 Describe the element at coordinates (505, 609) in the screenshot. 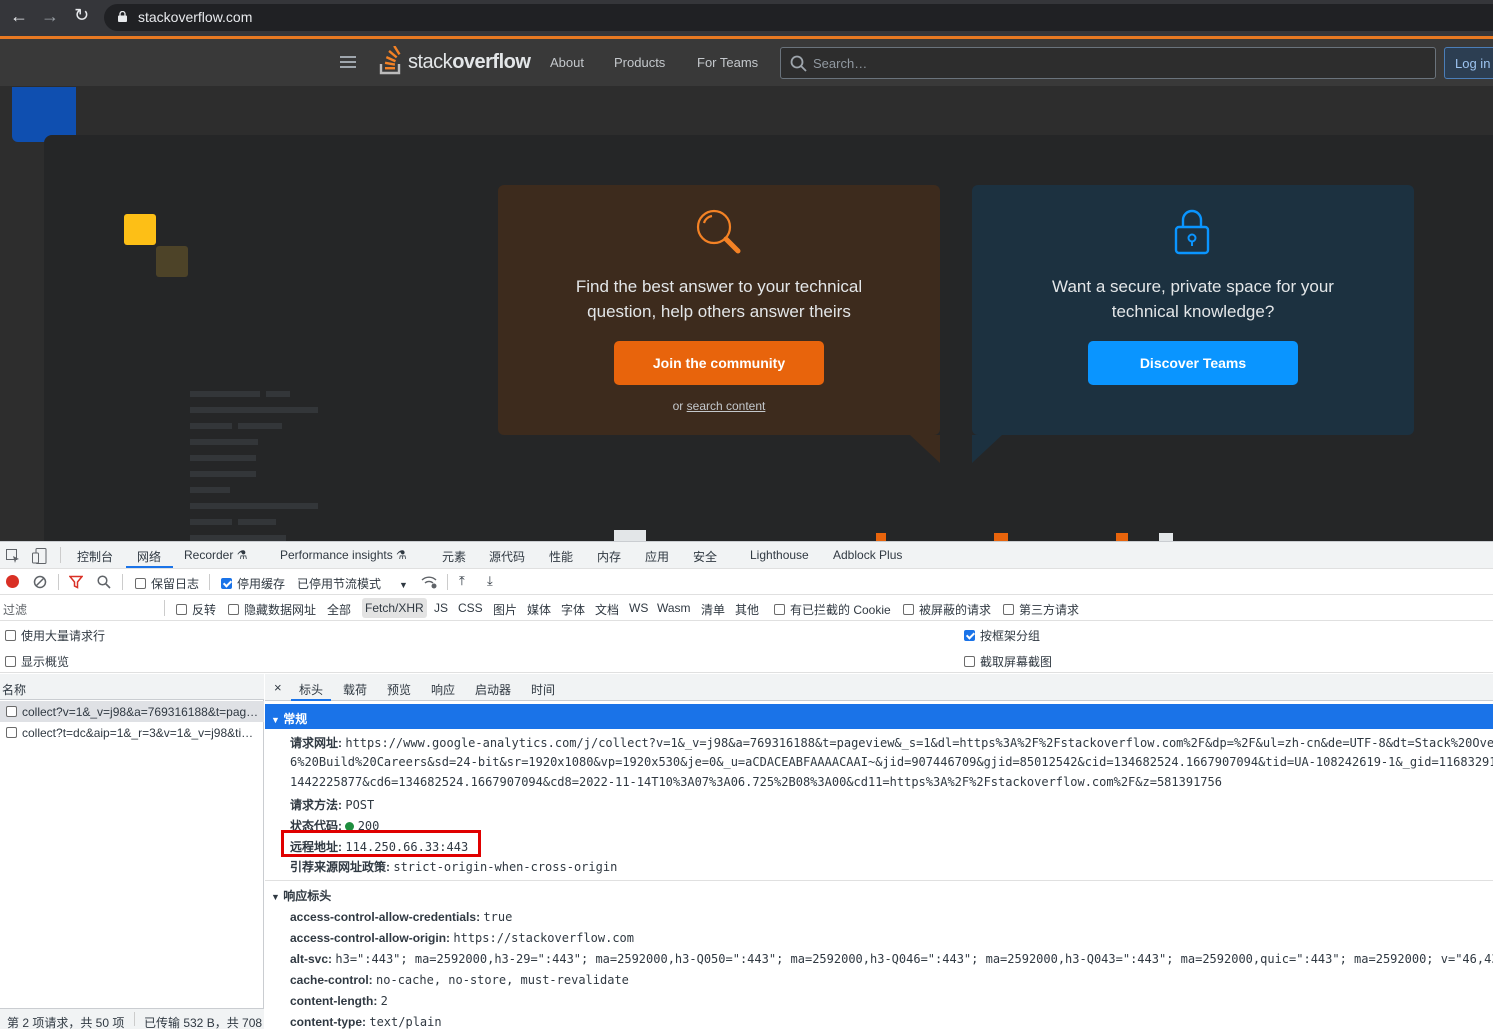

I see `type-filter-img: 图片` at that location.